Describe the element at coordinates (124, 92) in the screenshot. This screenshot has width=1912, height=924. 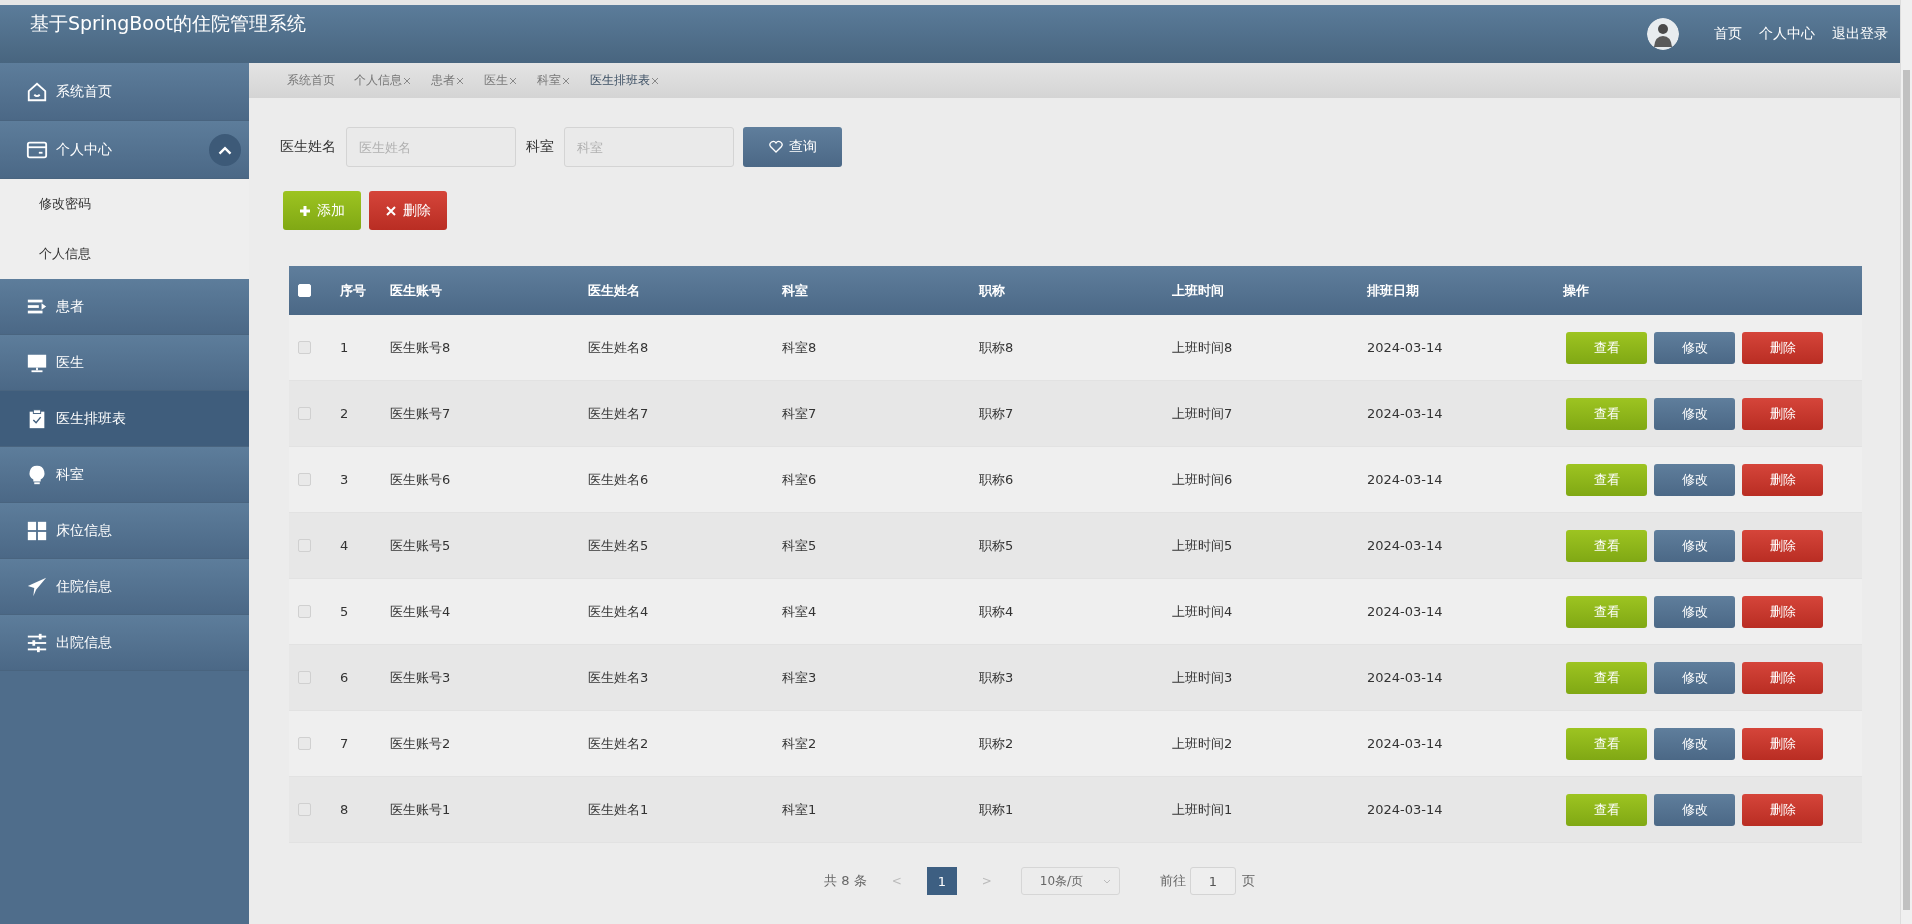
I see `sidebar-item: 系统首页` at that location.